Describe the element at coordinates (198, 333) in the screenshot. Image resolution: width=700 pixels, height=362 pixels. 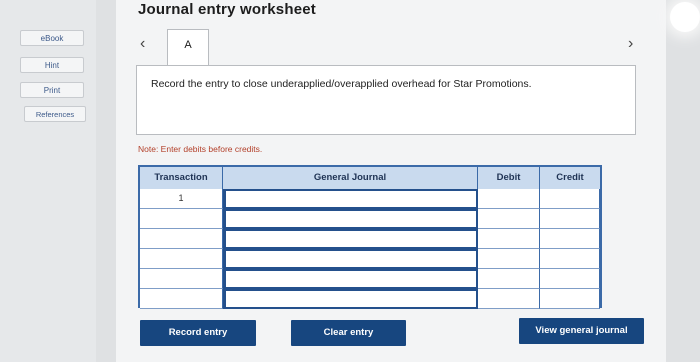
I see `record-entry-button: Record entry` at that location.